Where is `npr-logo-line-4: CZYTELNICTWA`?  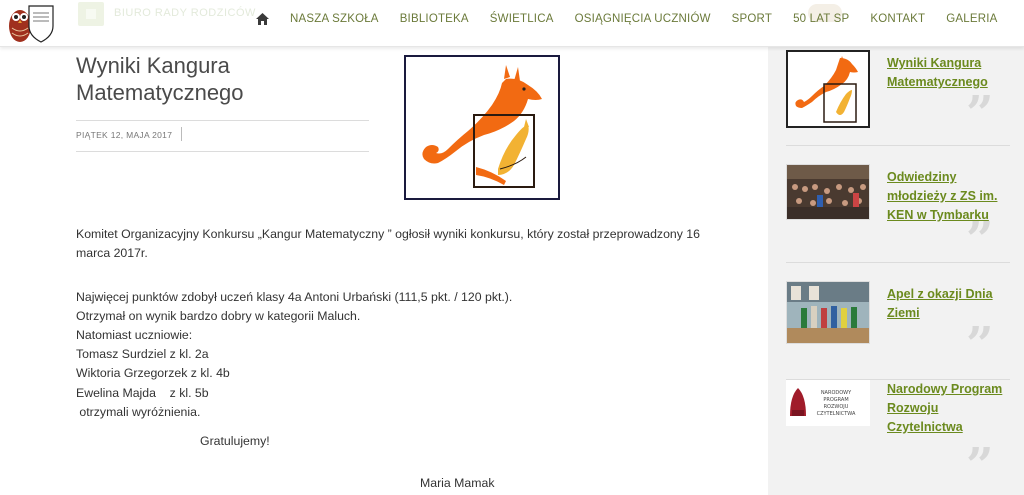
npr-logo-line-4: CZYTELNICTWA is located at coordinates (836, 414).